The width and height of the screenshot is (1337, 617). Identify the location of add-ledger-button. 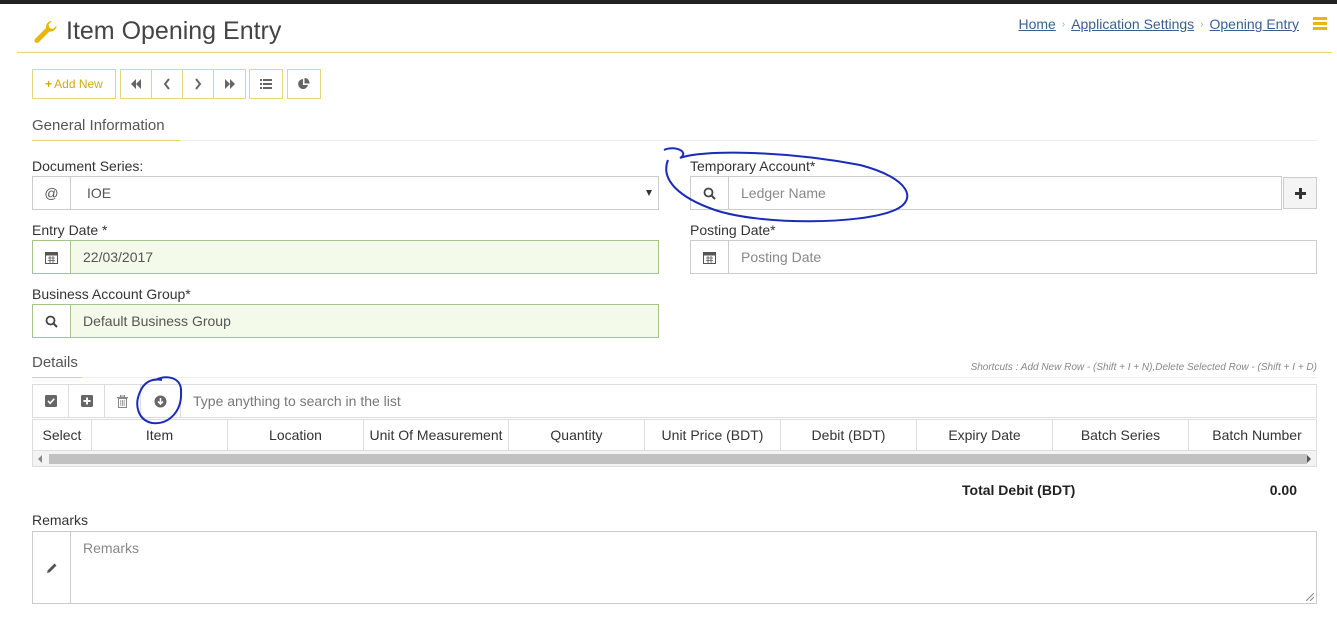
(1300, 193).